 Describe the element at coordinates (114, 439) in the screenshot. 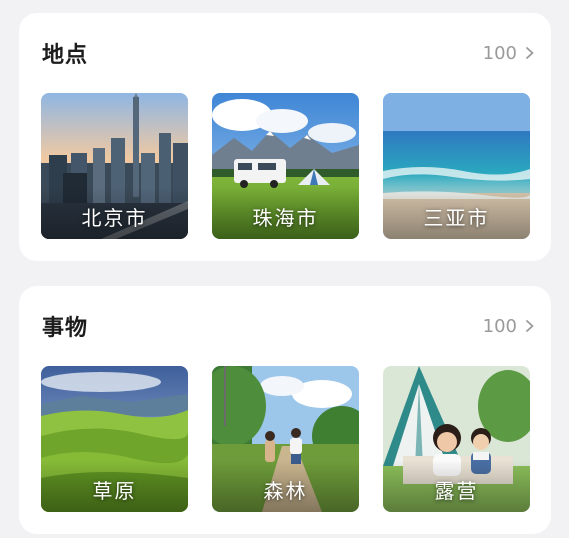

I see `thing-tile-grassland: 草原` at that location.